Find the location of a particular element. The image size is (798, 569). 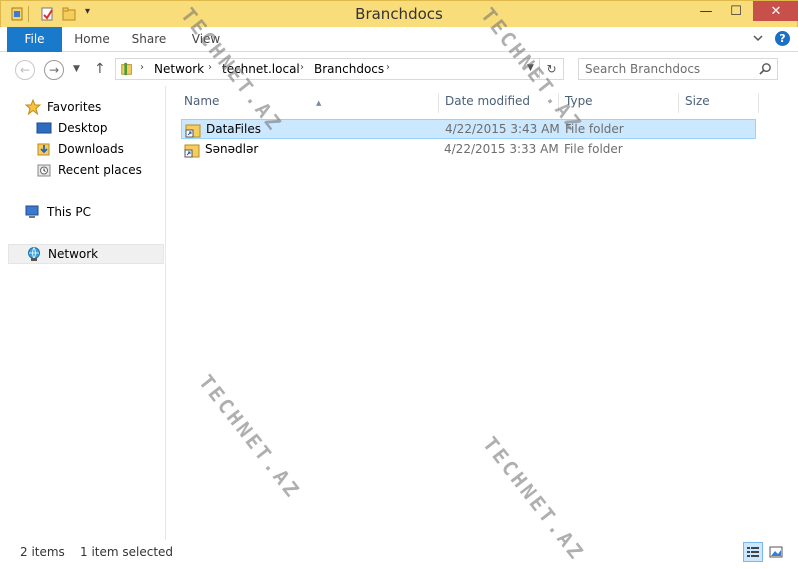

column-header-name: Name ▲ is located at coordinates (308, 103).